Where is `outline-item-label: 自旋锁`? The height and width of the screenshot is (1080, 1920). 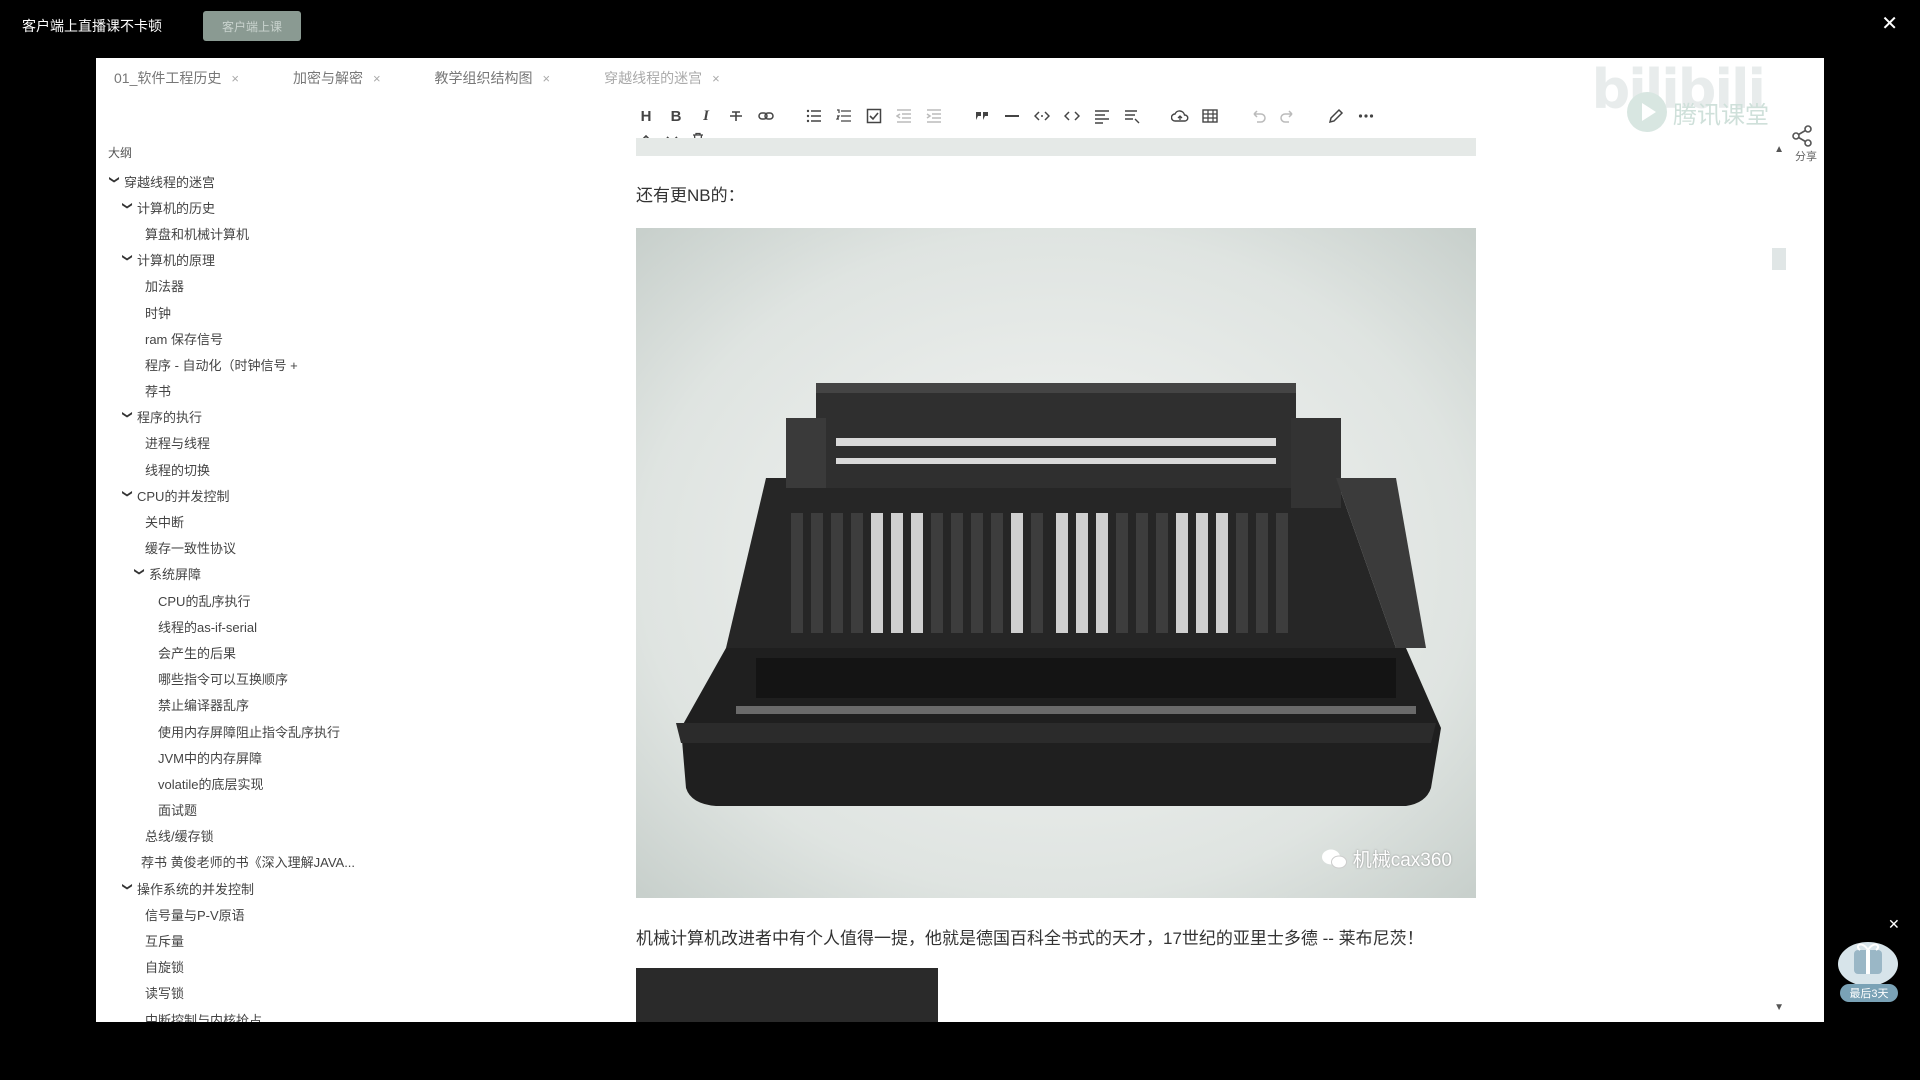
outline-item-label: 自旋锁 is located at coordinates (165, 968).